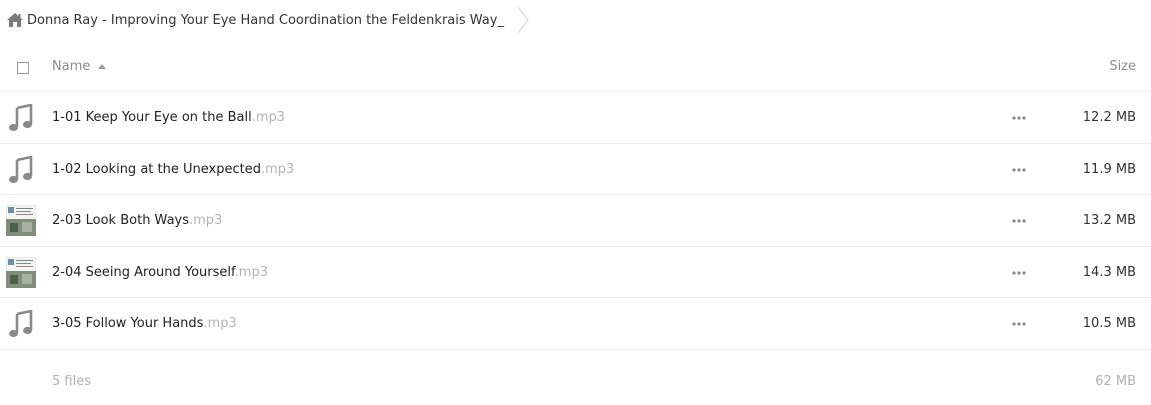 The image size is (1151, 405). Describe the element at coordinates (1109, 272) in the screenshot. I see `file-size: 14.3 MB` at that location.